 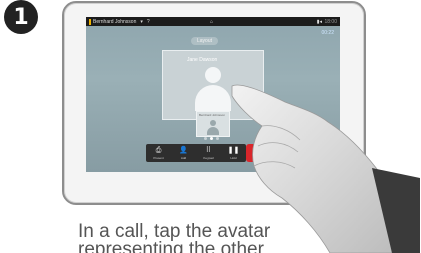 What do you see at coordinates (158, 157) in the screenshot?
I see `present-label: Present` at bounding box center [158, 157].